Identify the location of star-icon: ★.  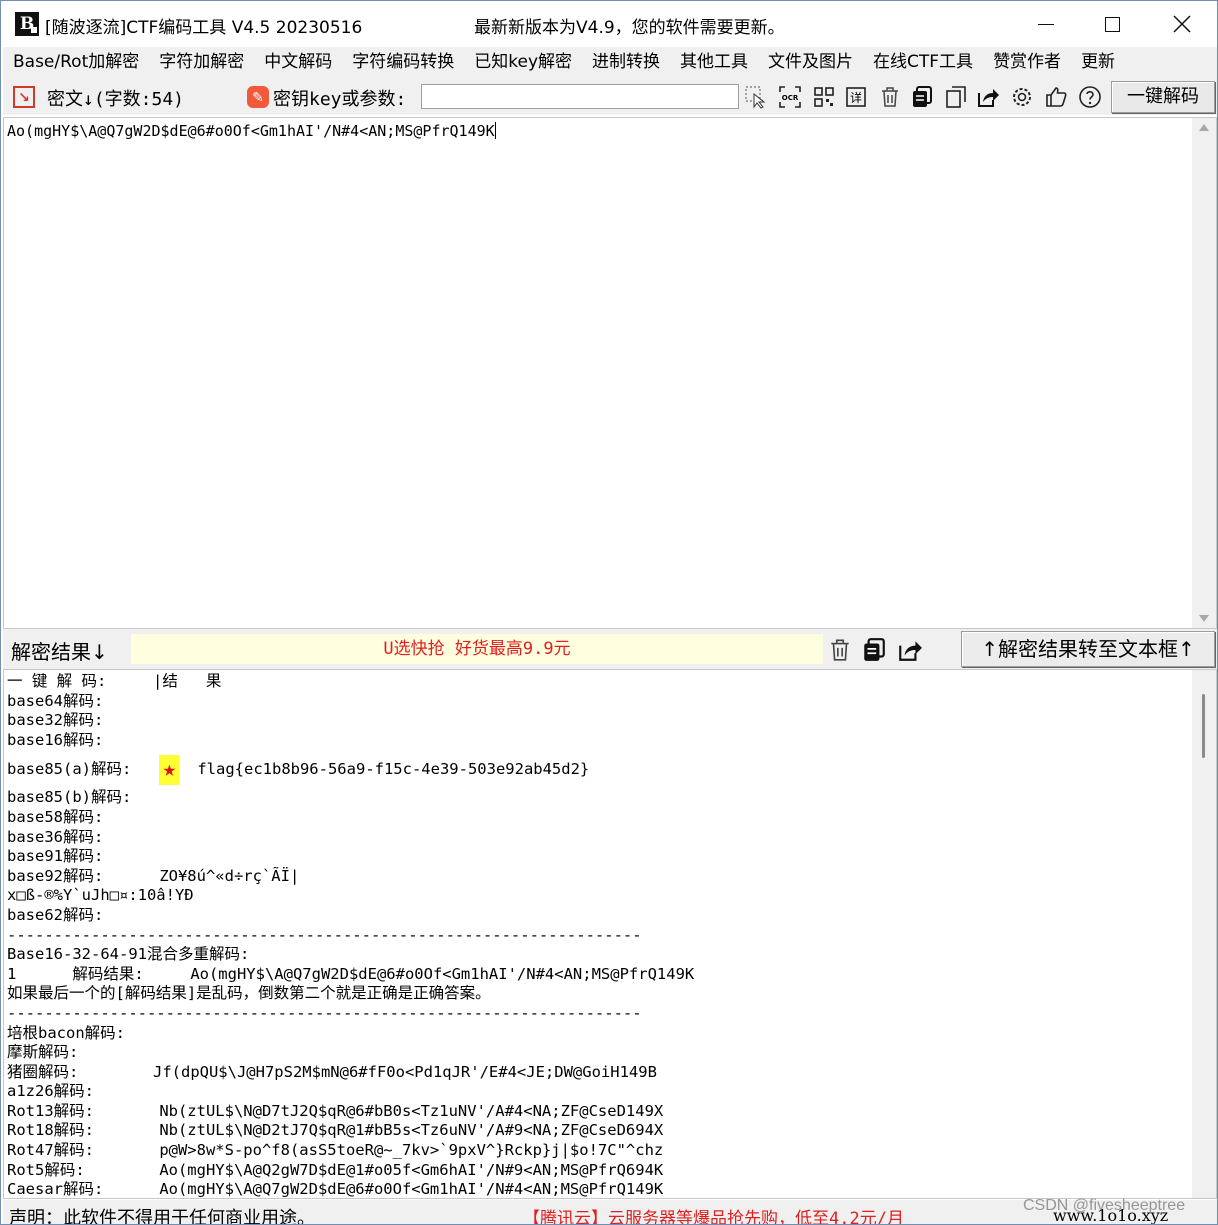
(169, 769).